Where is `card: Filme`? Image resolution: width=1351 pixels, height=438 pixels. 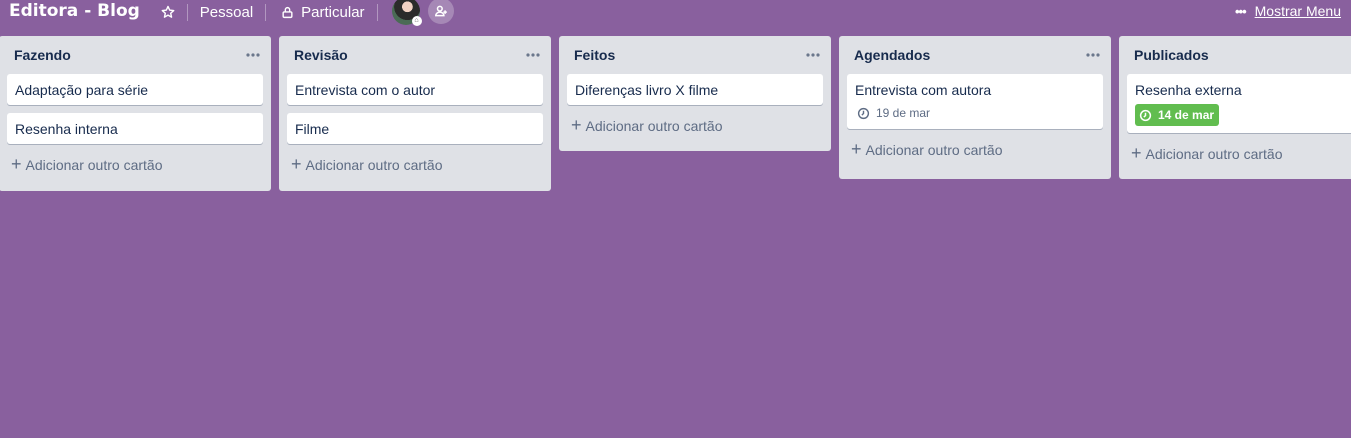 card: Filme is located at coordinates (415, 128).